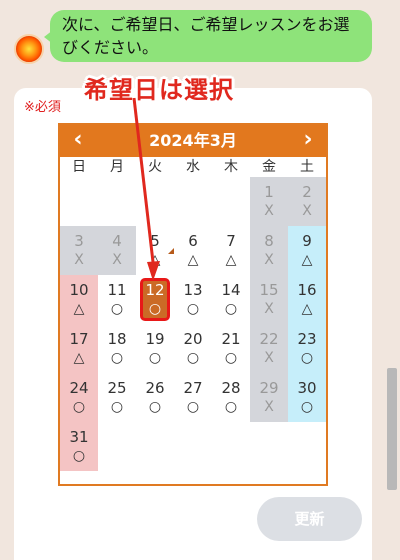 Image resolution: width=400 pixels, height=560 pixels. I want to click on weekday-header-row: 日月火水木金土, so click(193, 167).